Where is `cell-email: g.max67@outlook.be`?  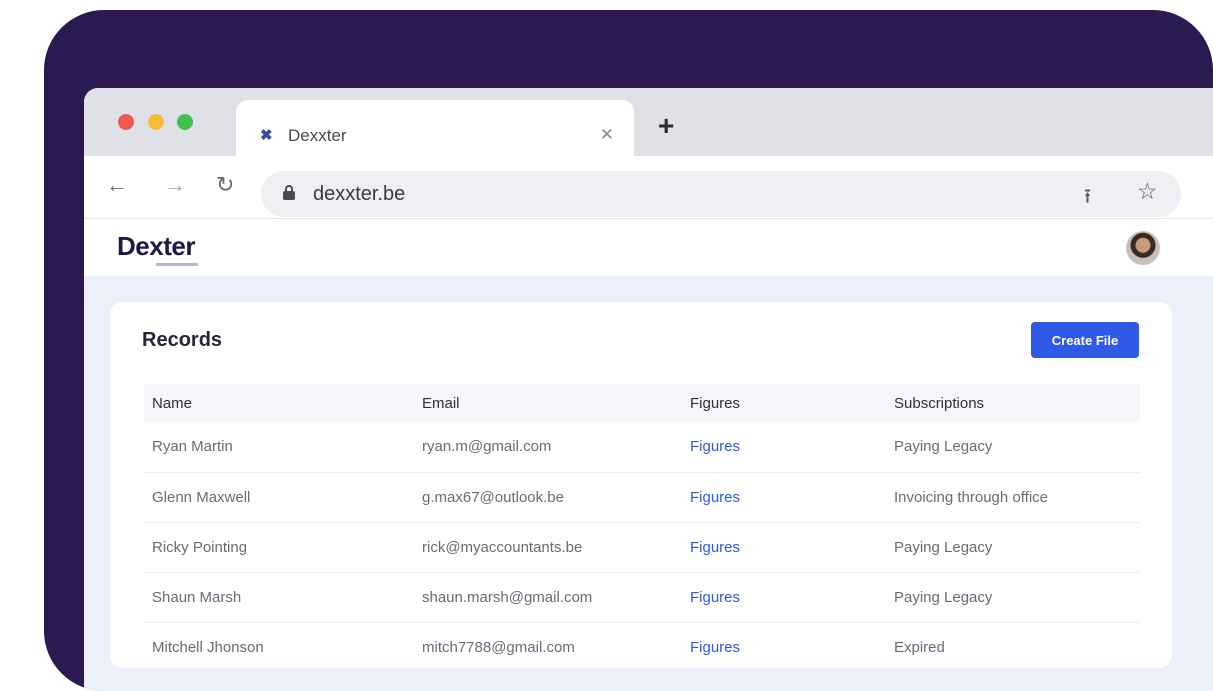
cell-email: g.max67@outlook.be is located at coordinates (548, 497).